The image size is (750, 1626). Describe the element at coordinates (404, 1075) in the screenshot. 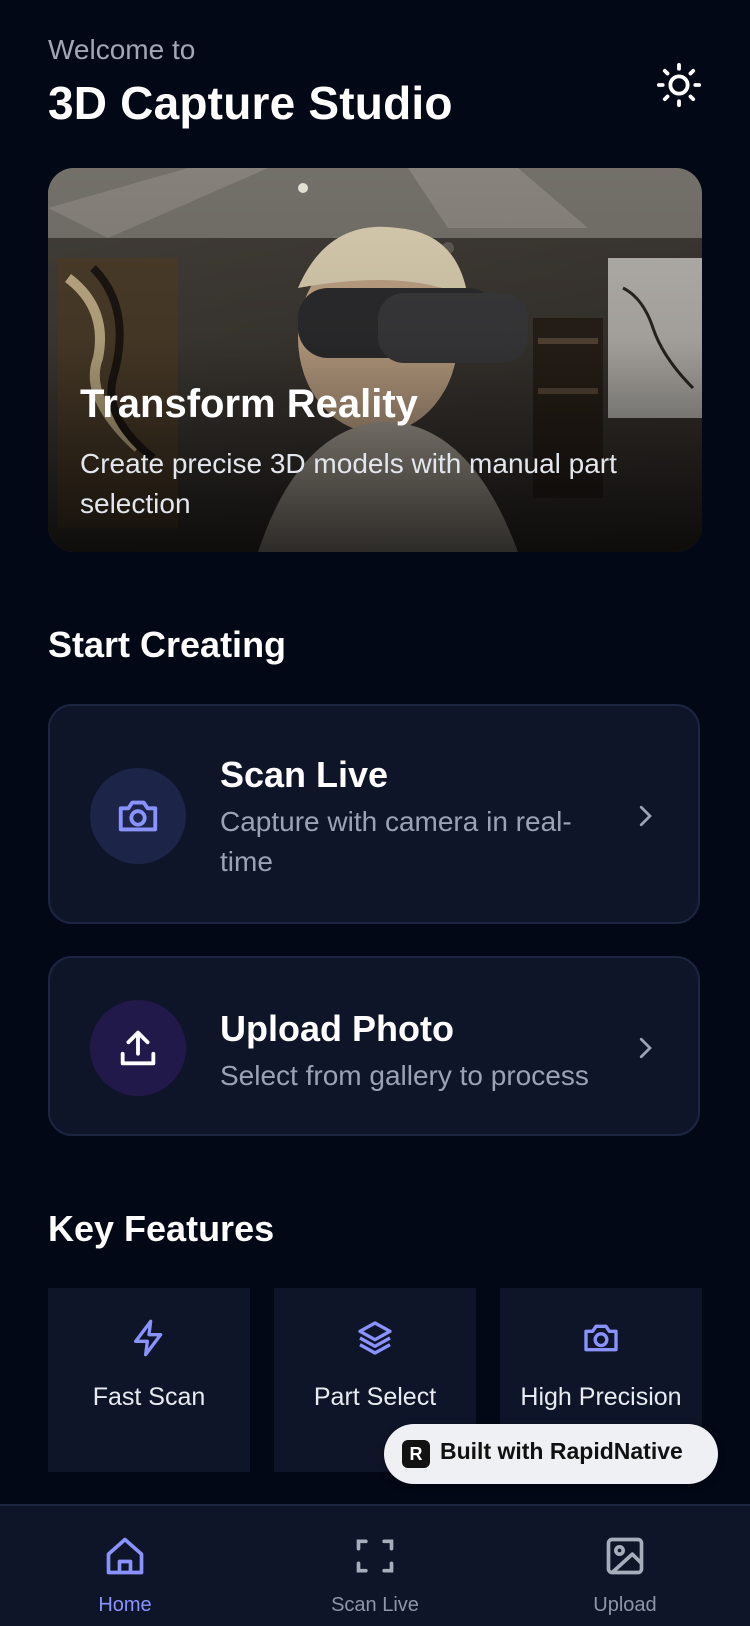

I see `upload-photo-description: Select from gallery to process` at that location.